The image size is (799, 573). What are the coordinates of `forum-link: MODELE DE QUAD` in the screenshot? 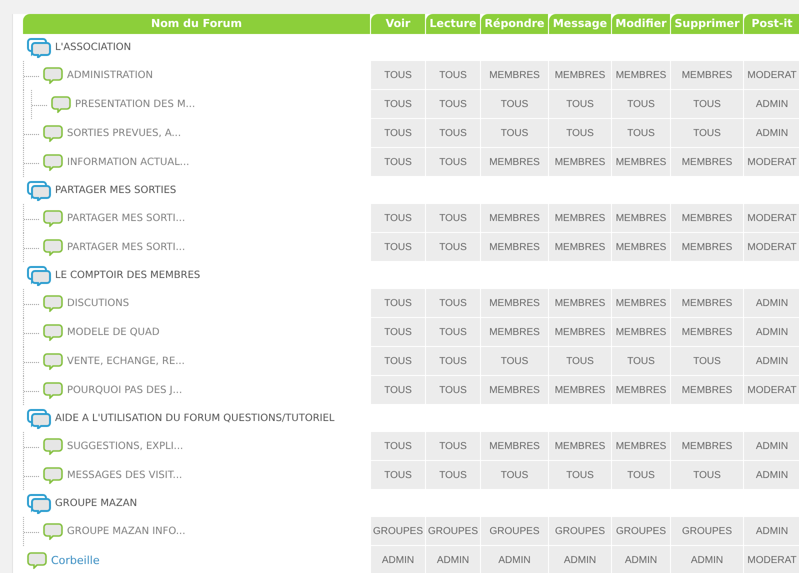 It's located at (113, 332).